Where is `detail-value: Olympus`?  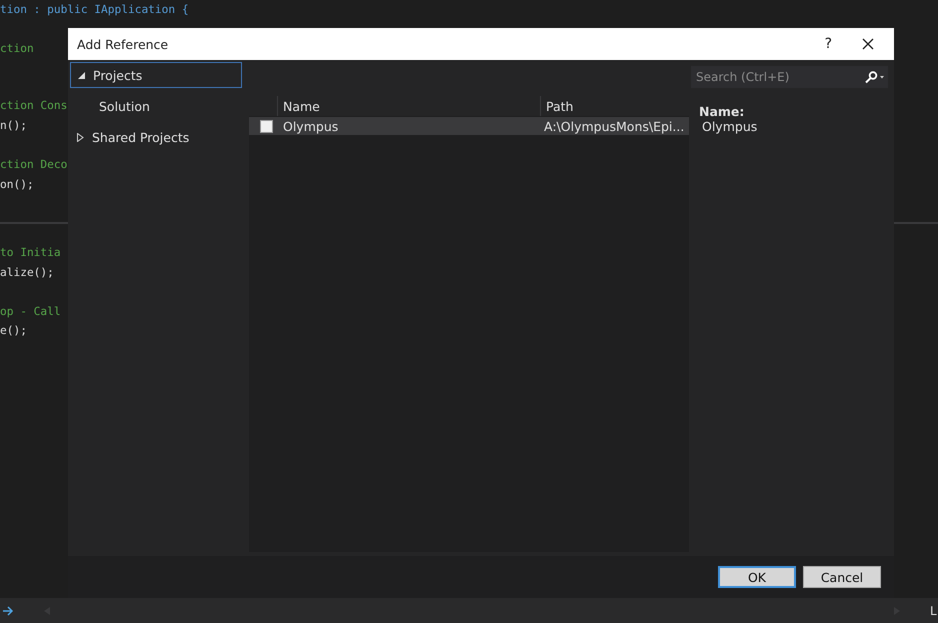
detail-value: Olympus is located at coordinates (729, 126).